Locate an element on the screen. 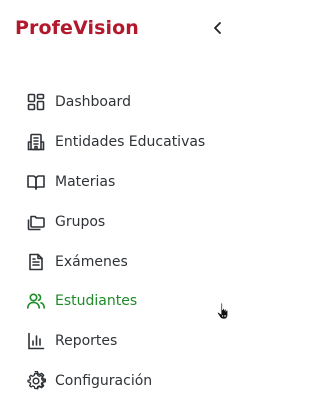 Image resolution: width=320 pixels, height=403 pixels. dashboard-grid-icon is located at coordinates (36, 102).